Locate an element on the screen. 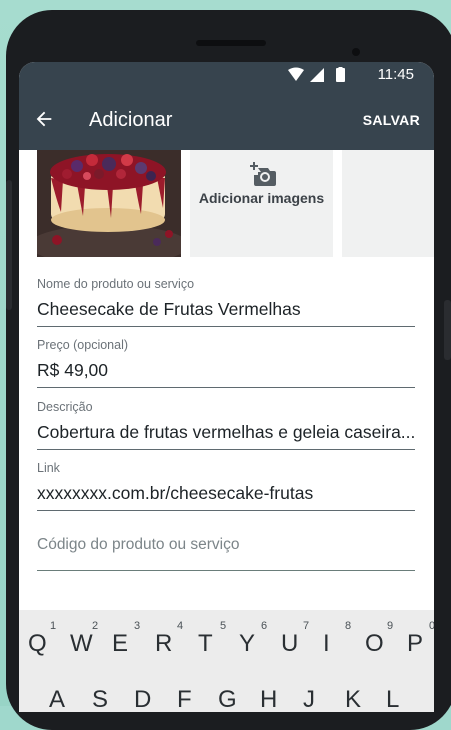 This screenshot has height=730, width=451. key-hint-3: 3 is located at coordinates (137, 626).